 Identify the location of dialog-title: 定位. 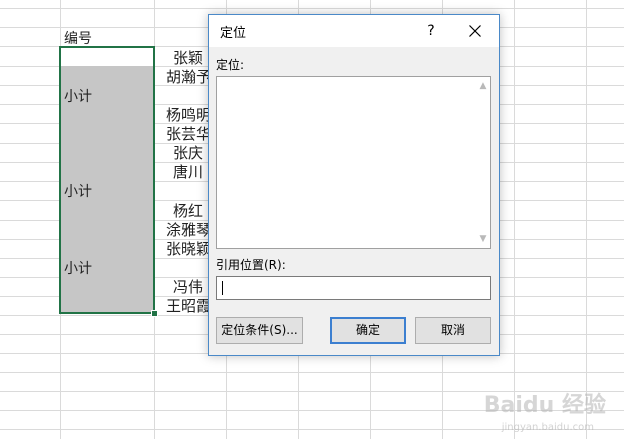
(233, 33).